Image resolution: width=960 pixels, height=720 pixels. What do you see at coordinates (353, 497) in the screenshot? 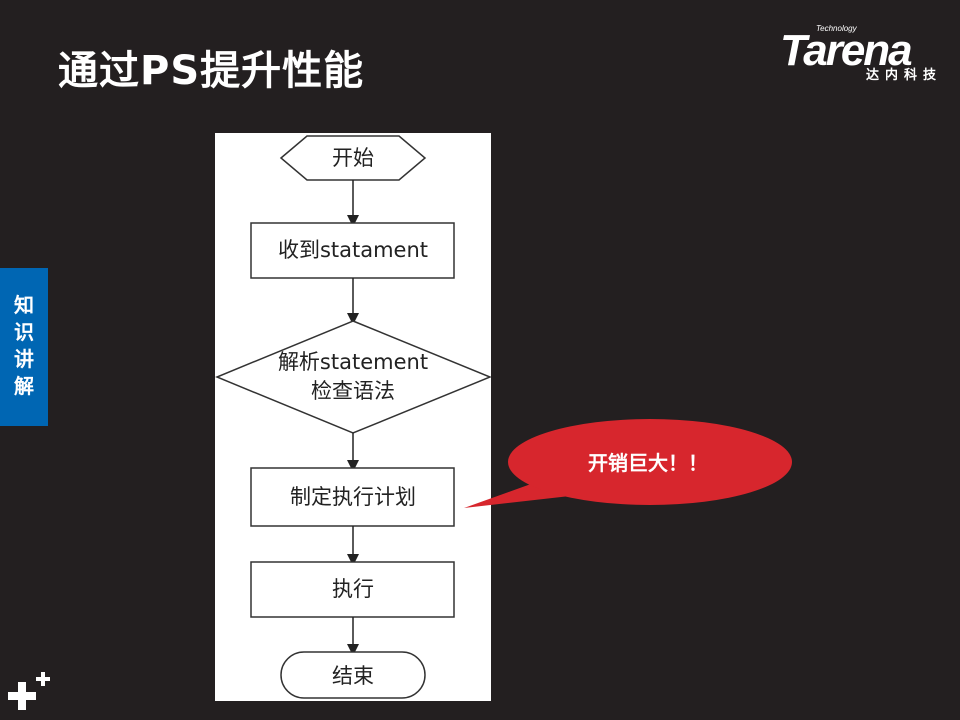
I see `execution-plan-label: 制定执行计划` at bounding box center [353, 497].